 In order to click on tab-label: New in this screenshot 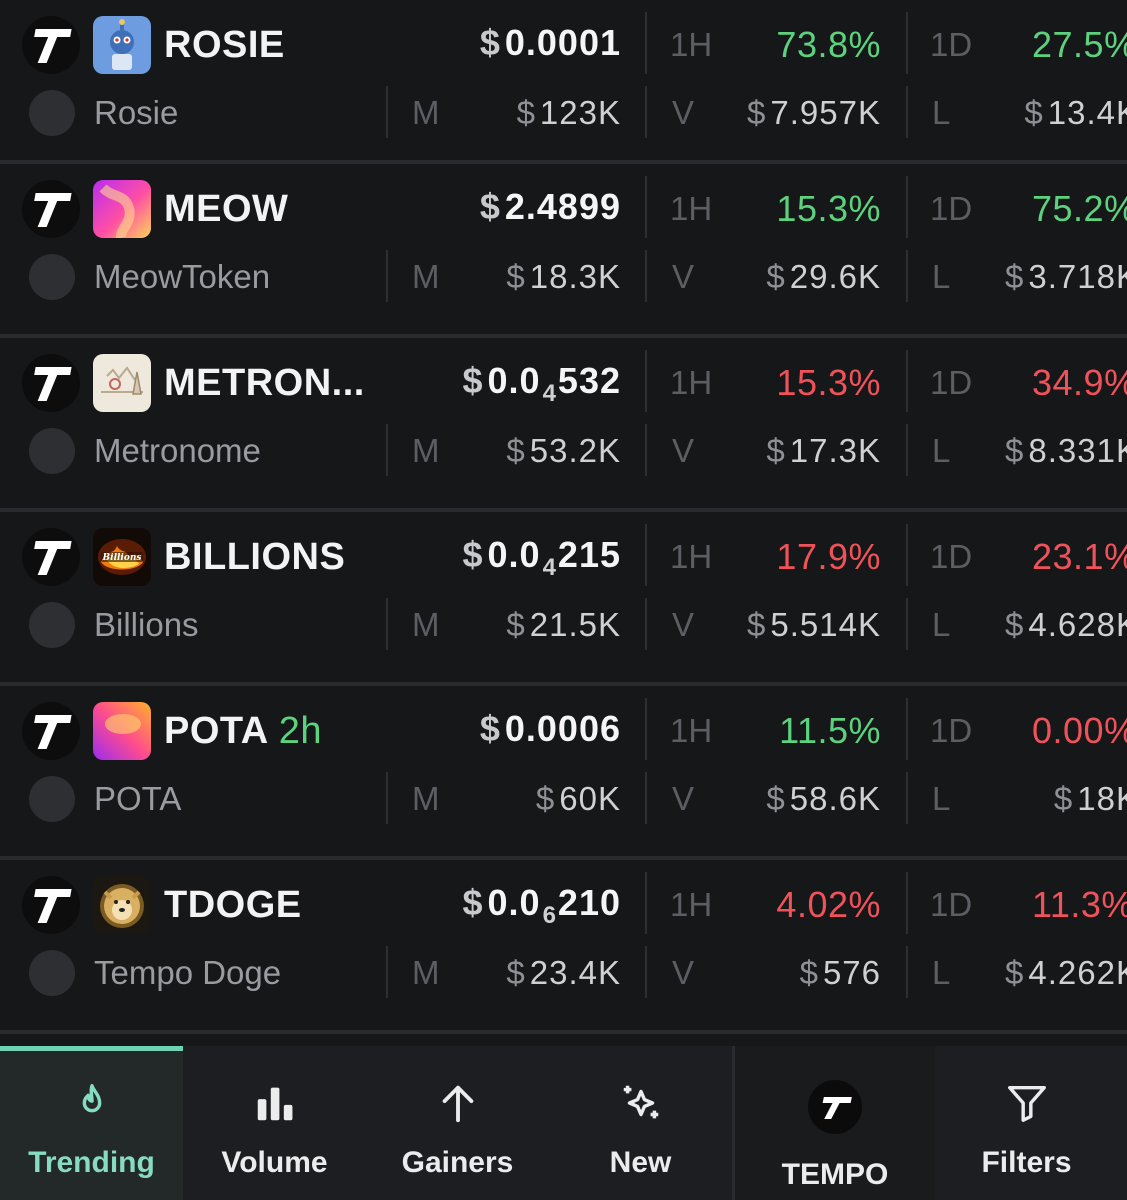, I will do `click(640, 1162)`.